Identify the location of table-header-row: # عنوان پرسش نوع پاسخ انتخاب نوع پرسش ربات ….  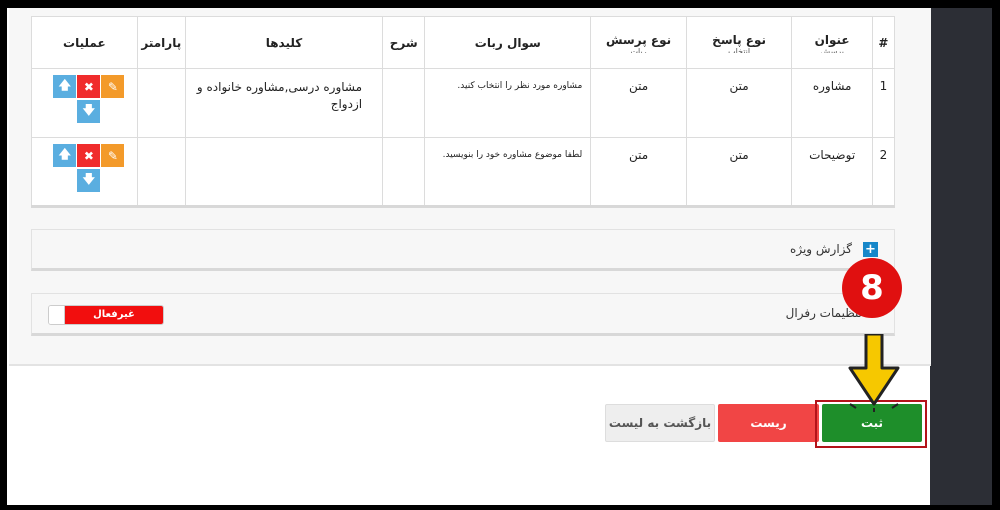
(463, 42).